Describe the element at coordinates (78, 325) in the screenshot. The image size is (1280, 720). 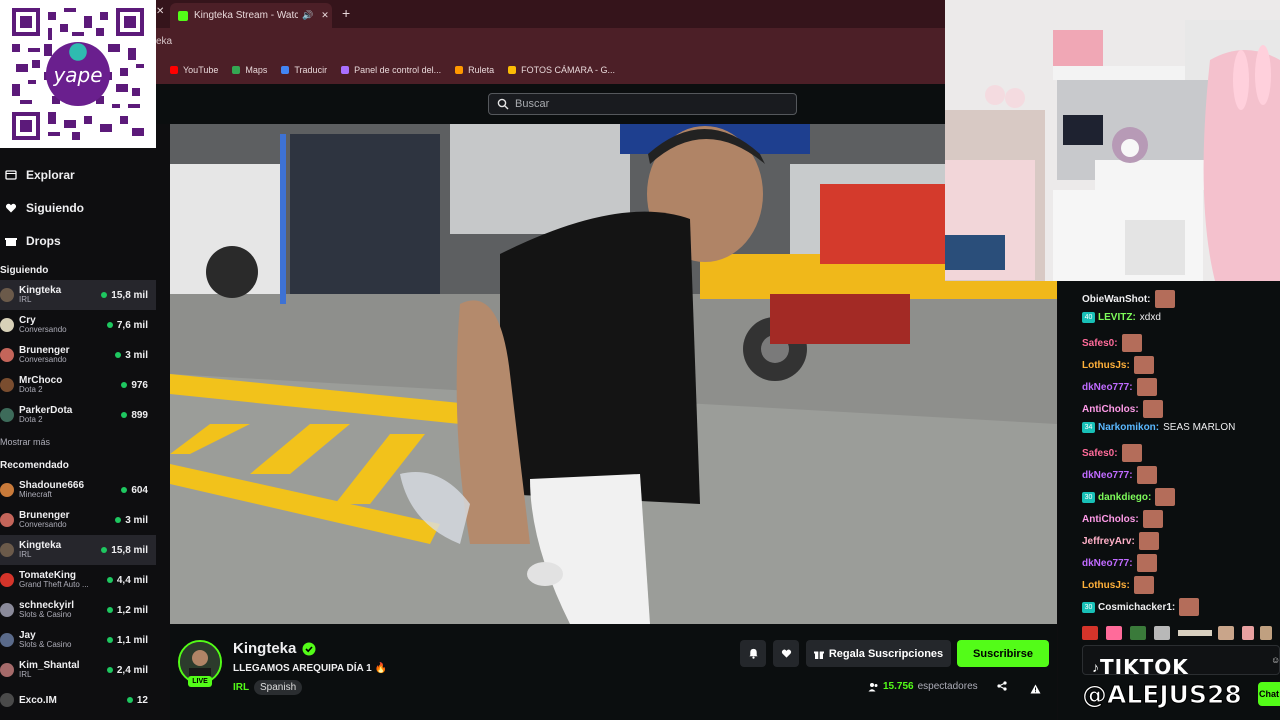
I see `sidebar-channel-item: Cry Conversando 7,6 mil` at that location.